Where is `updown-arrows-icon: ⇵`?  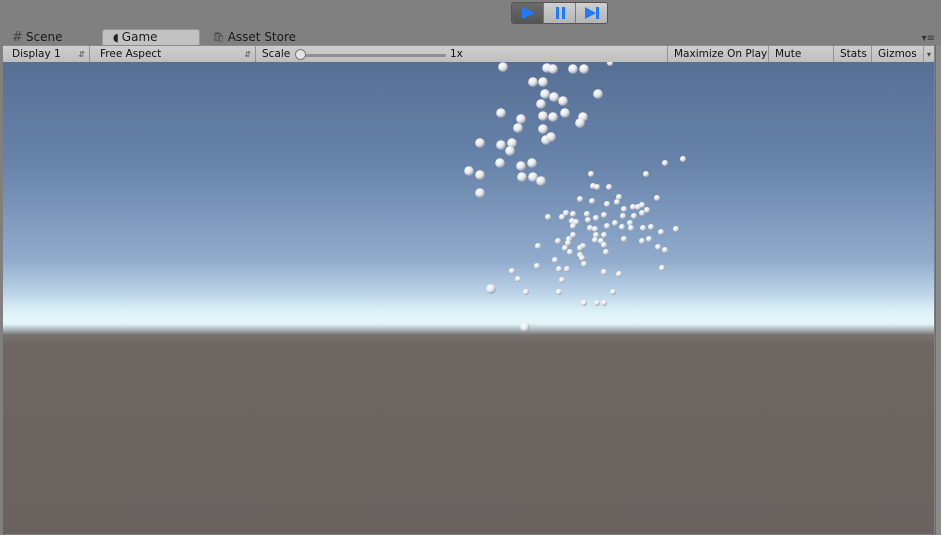
updown-arrows-icon: ⇵ is located at coordinates (81, 54).